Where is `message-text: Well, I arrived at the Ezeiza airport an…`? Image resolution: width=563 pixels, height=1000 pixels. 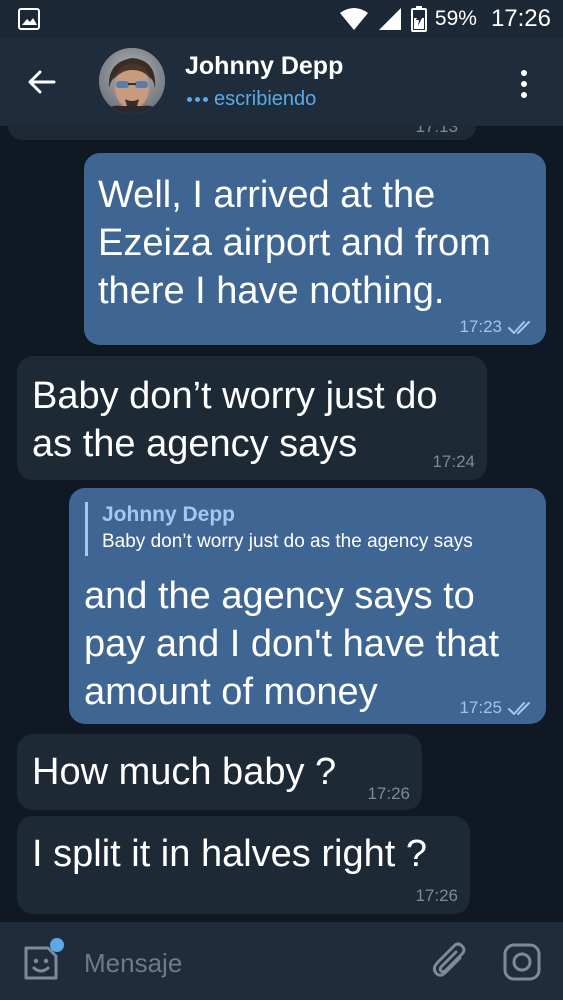 message-text: Well, I arrived at the Ezeiza airport an… is located at coordinates (294, 243).